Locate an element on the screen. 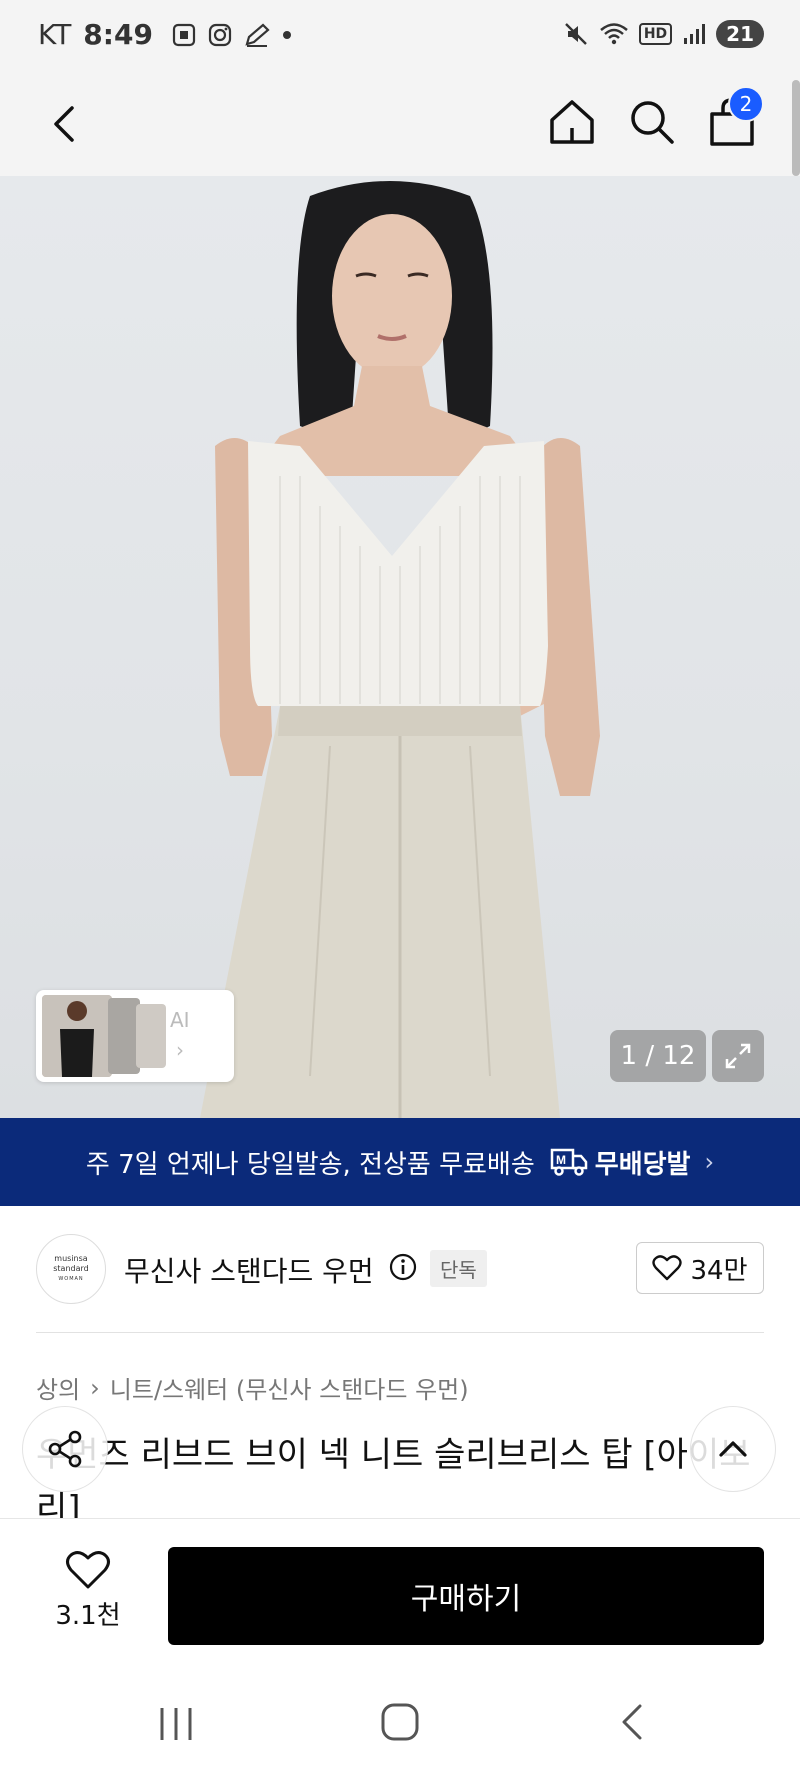 The height and width of the screenshot is (1778, 800). breadcrumb-subcategory: 니트/스웨터 (무신사 스탠다드 우먼) is located at coordinates (289, 1387).